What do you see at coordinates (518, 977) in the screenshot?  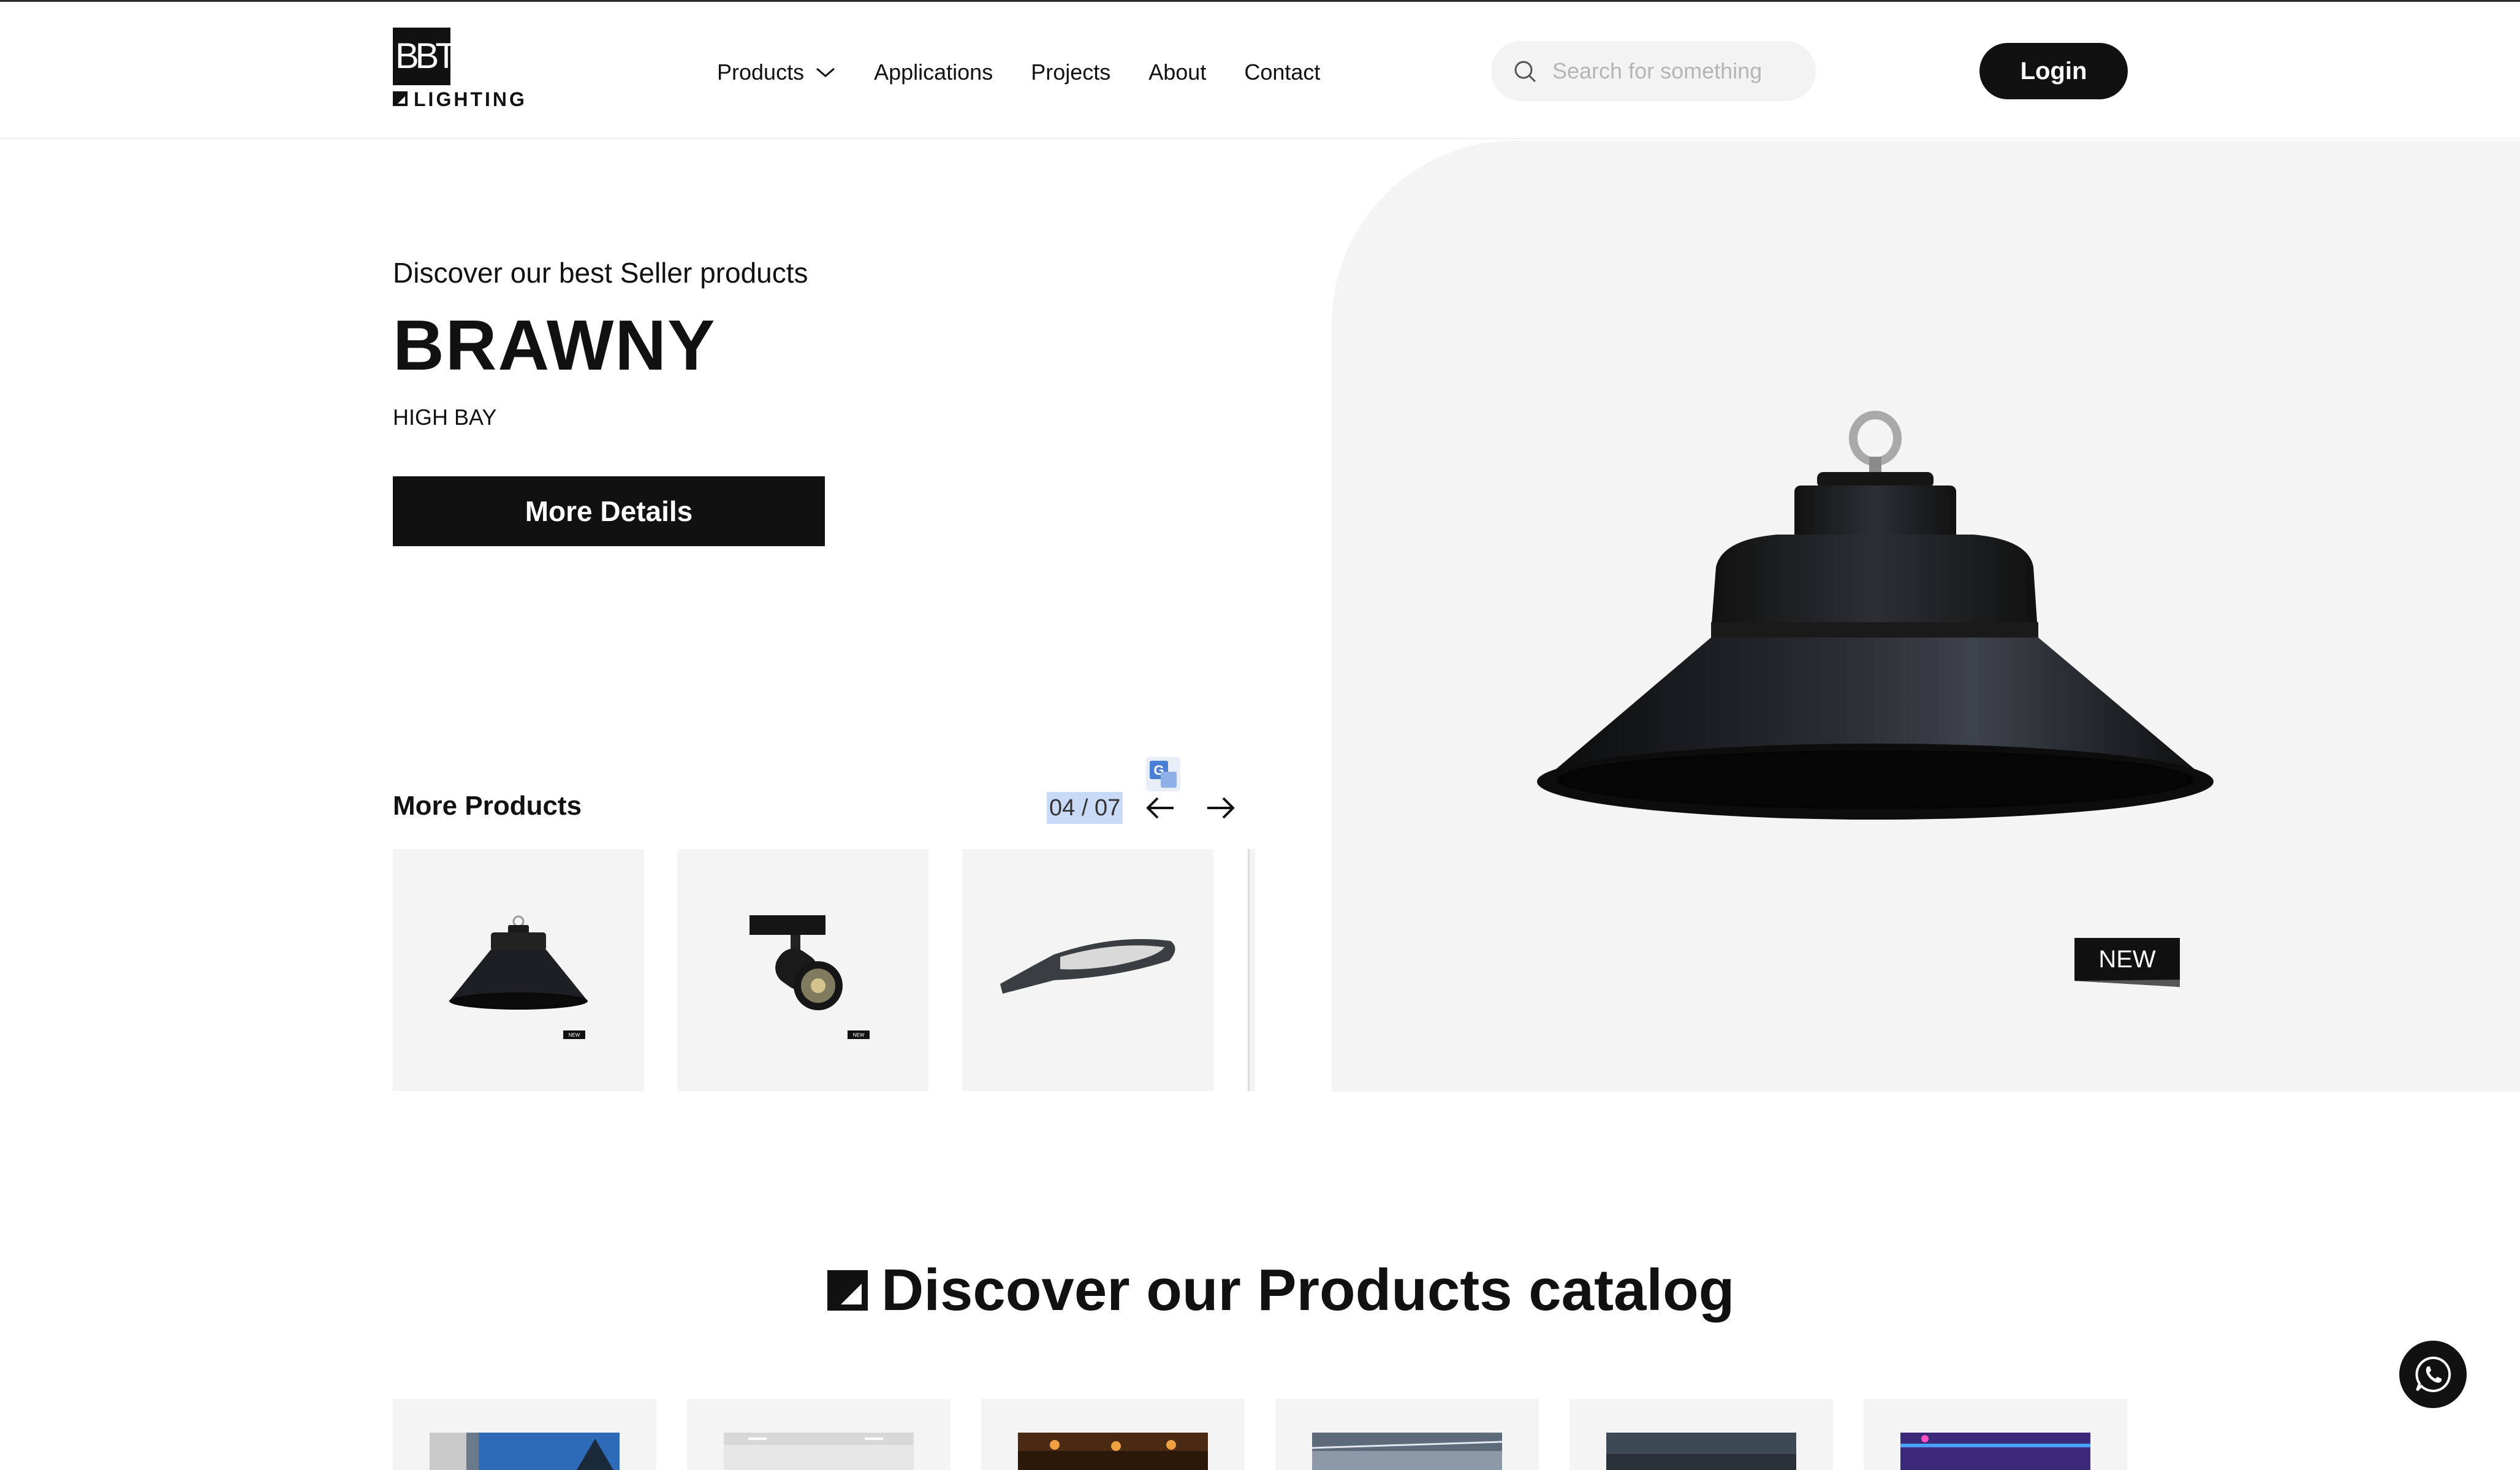 I see `high-bay-lamp-icon: NEW` at bounding box center [518, 977].